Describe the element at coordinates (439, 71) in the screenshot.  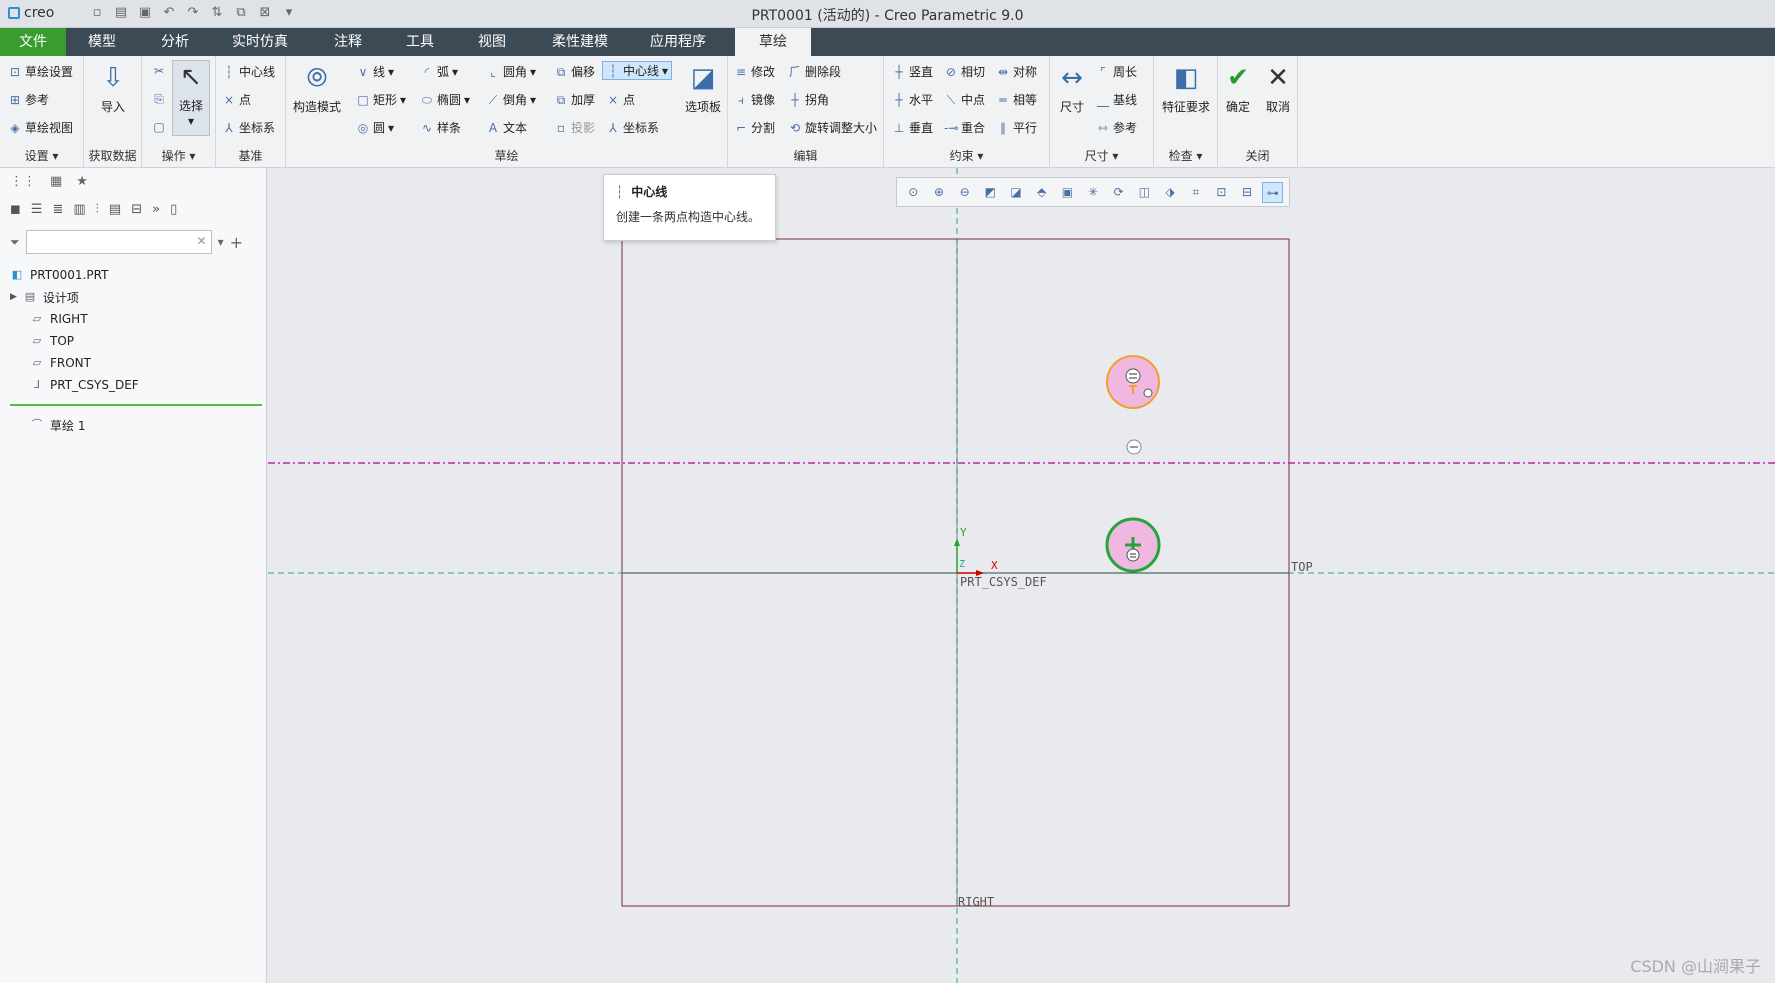
I see `arc-button: ◜ 弧 ▾` at that location.